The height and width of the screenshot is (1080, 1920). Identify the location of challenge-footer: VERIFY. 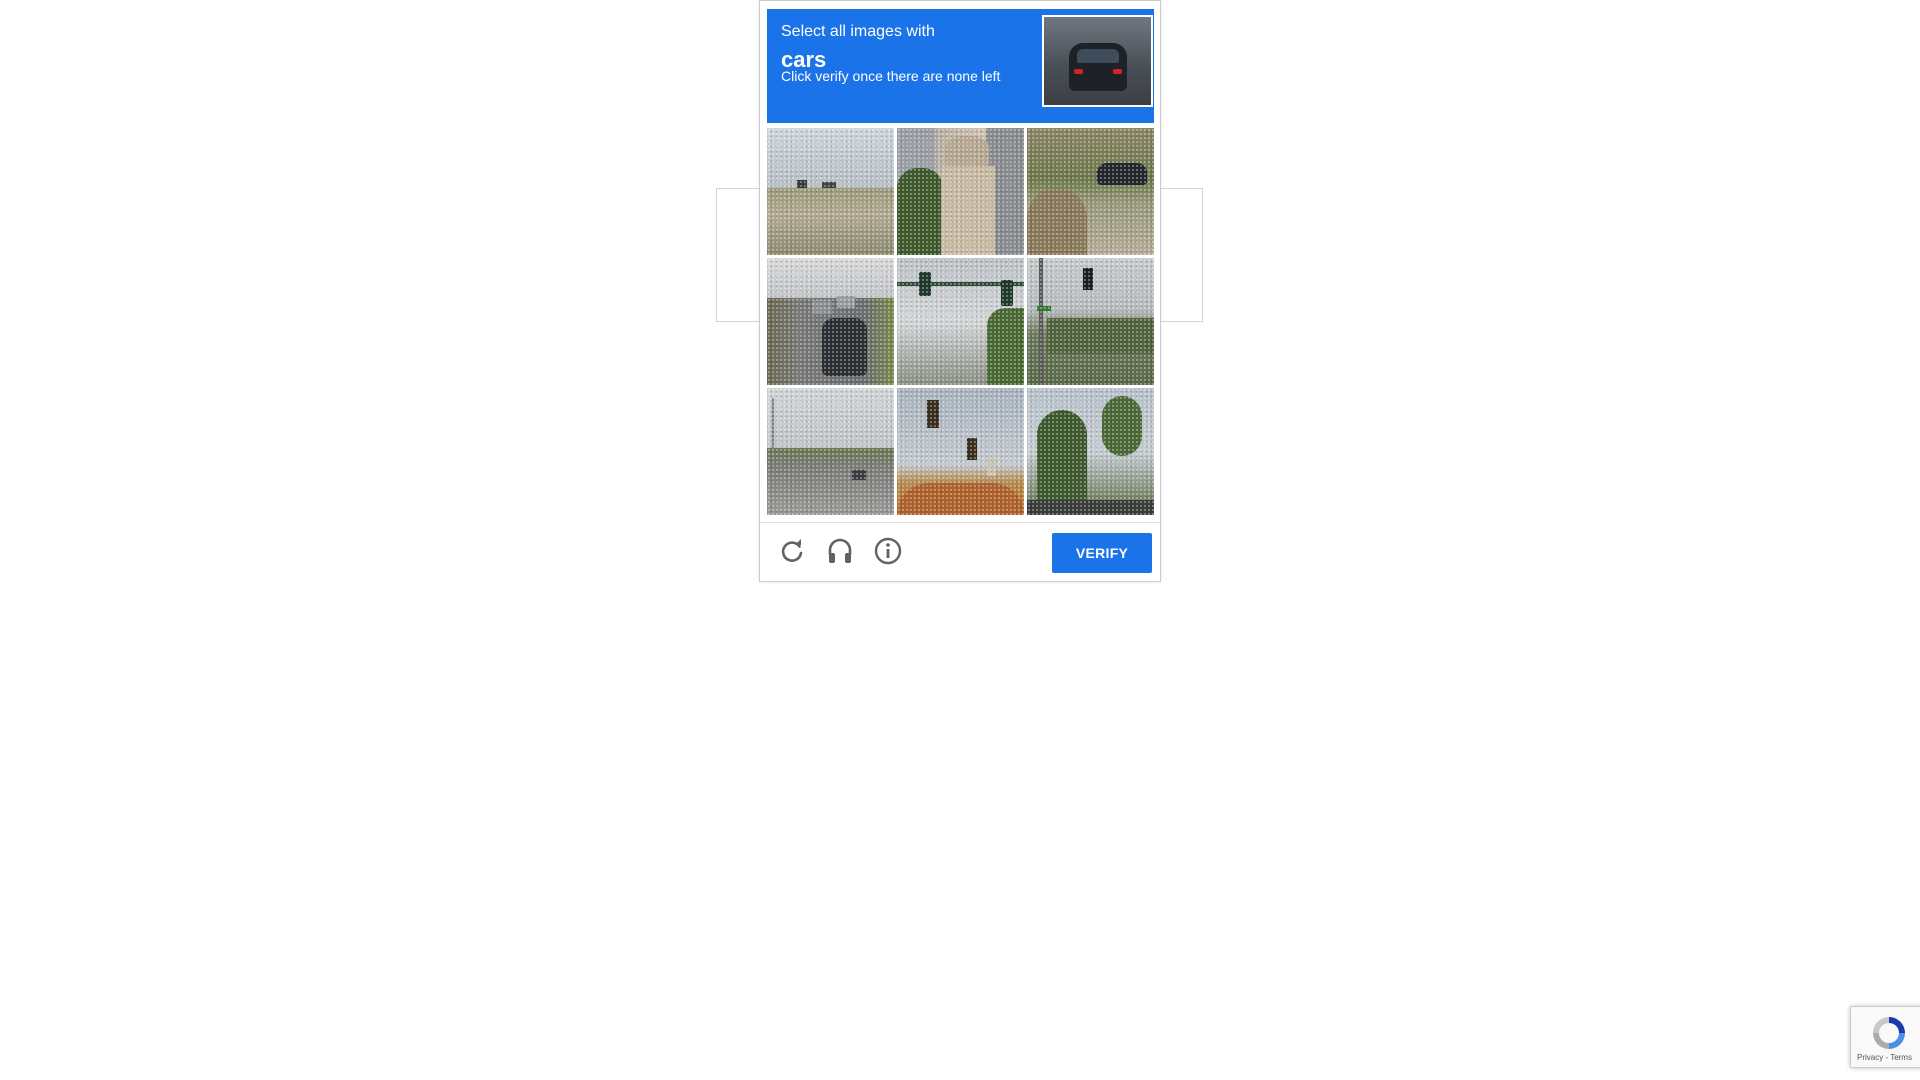
(960, 552).